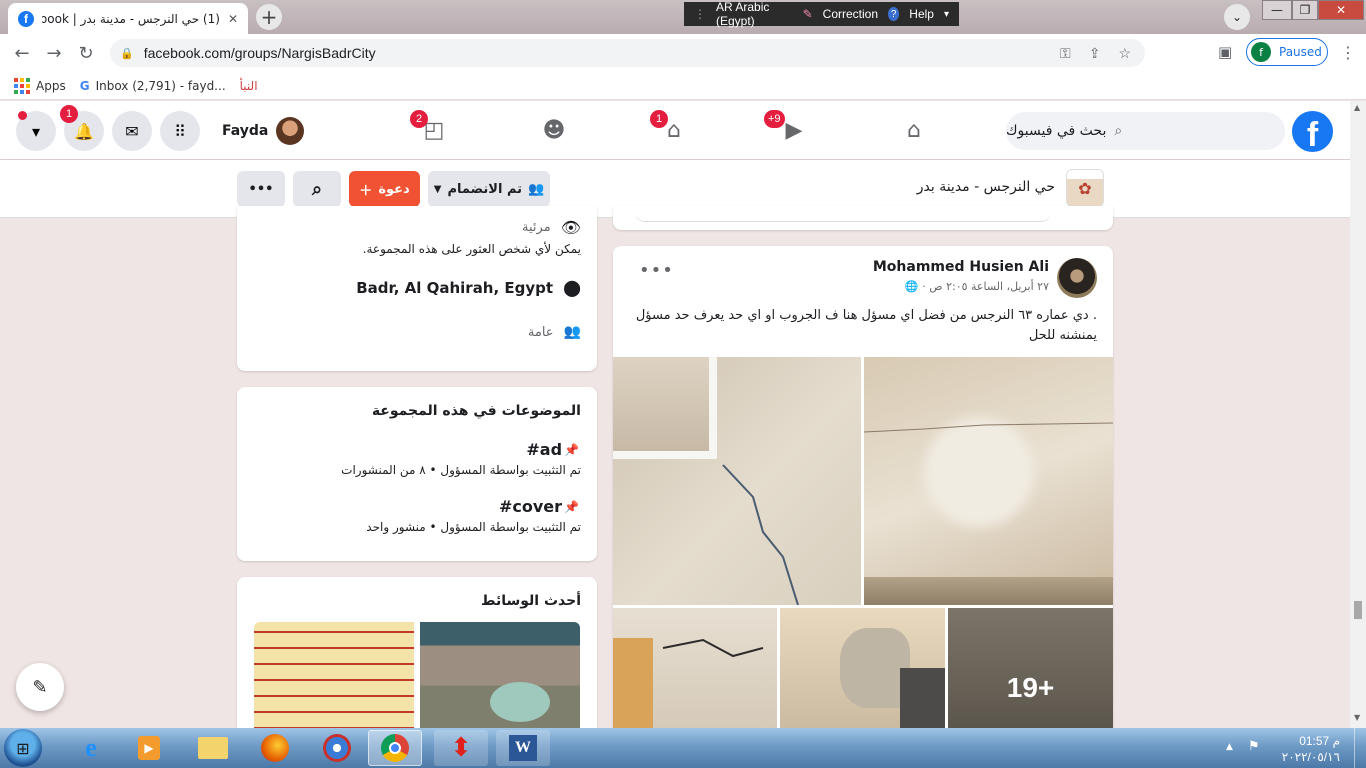 The width and height of the screenshot is (1366, 768). I want to click on post-author-avatar, so click(1077, 278).